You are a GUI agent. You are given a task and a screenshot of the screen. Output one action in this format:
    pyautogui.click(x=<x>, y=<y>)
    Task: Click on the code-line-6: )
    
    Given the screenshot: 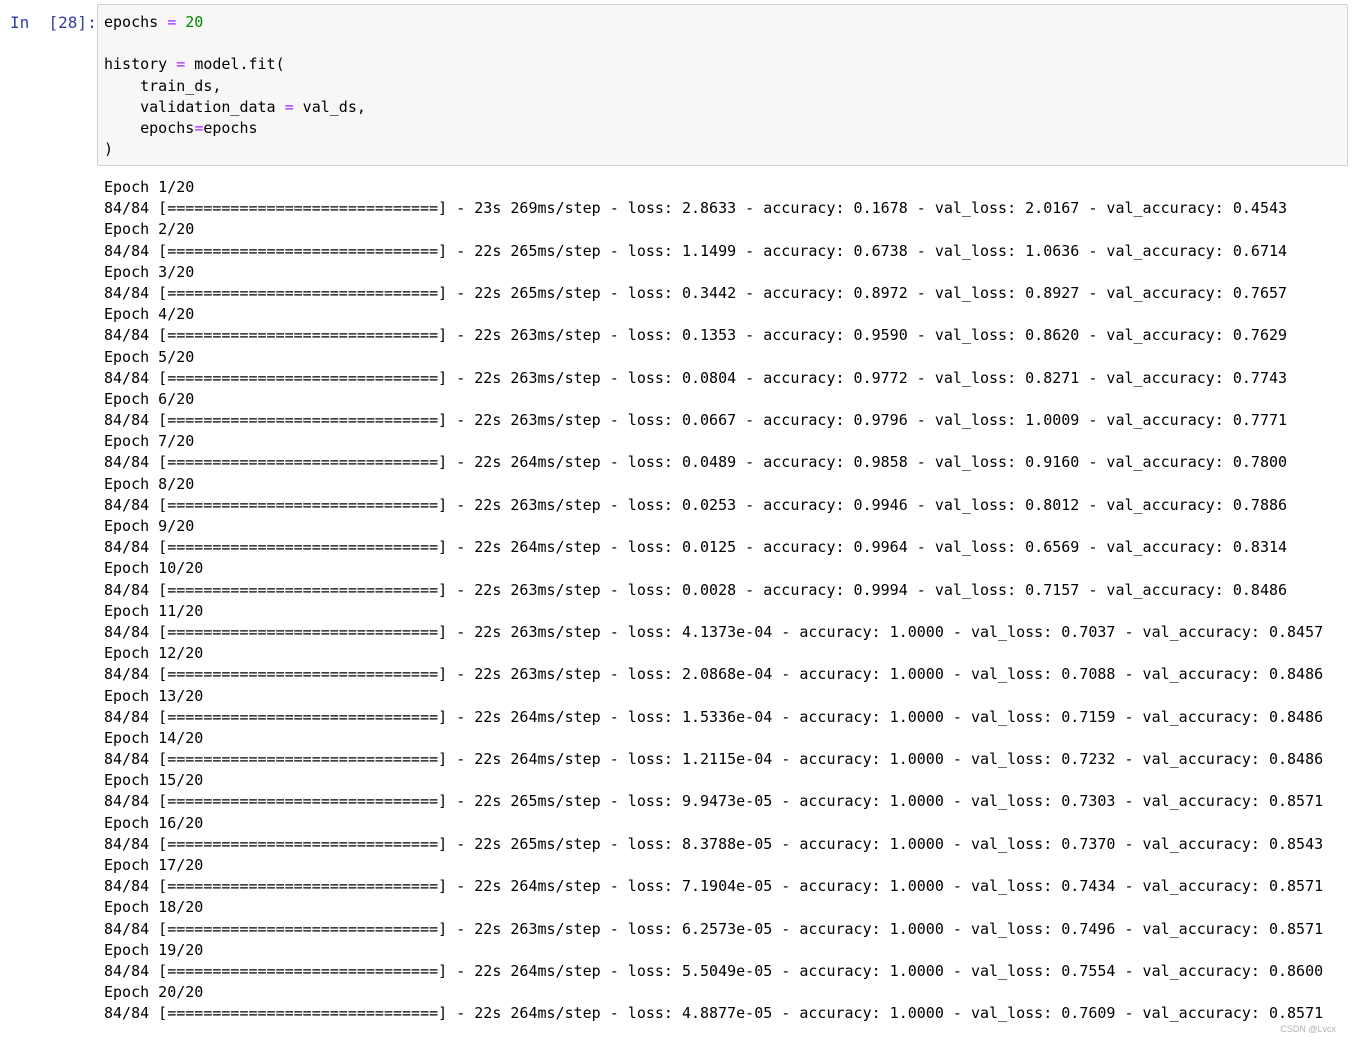 What is the action you would take?
    pyautogui.click(x=109, y=149)
    